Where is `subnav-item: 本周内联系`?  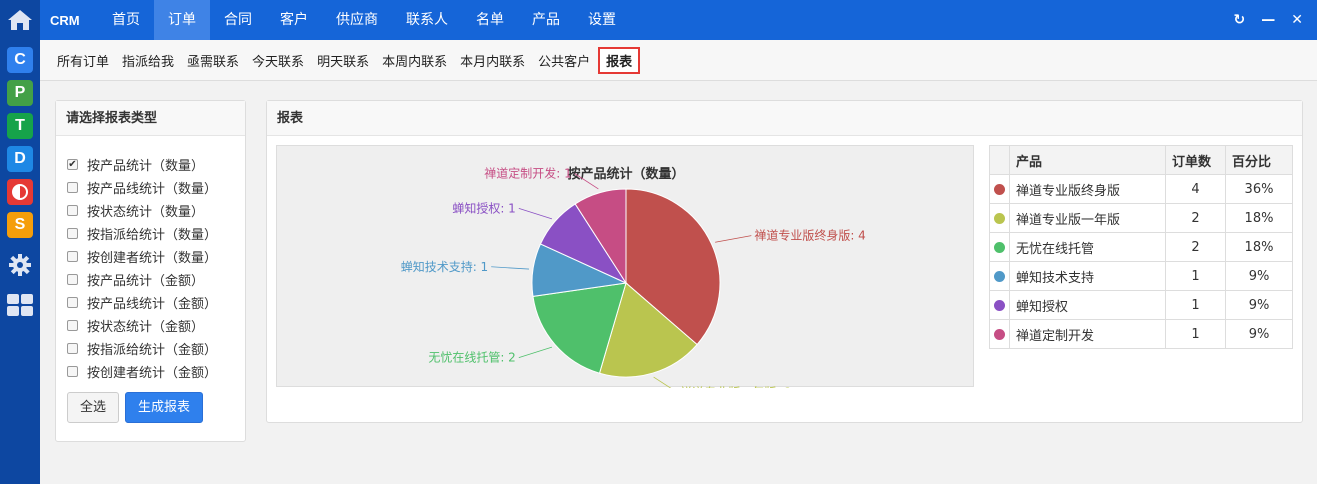 subnav-item: 本周内联系 is located at coordinates (414, 60).